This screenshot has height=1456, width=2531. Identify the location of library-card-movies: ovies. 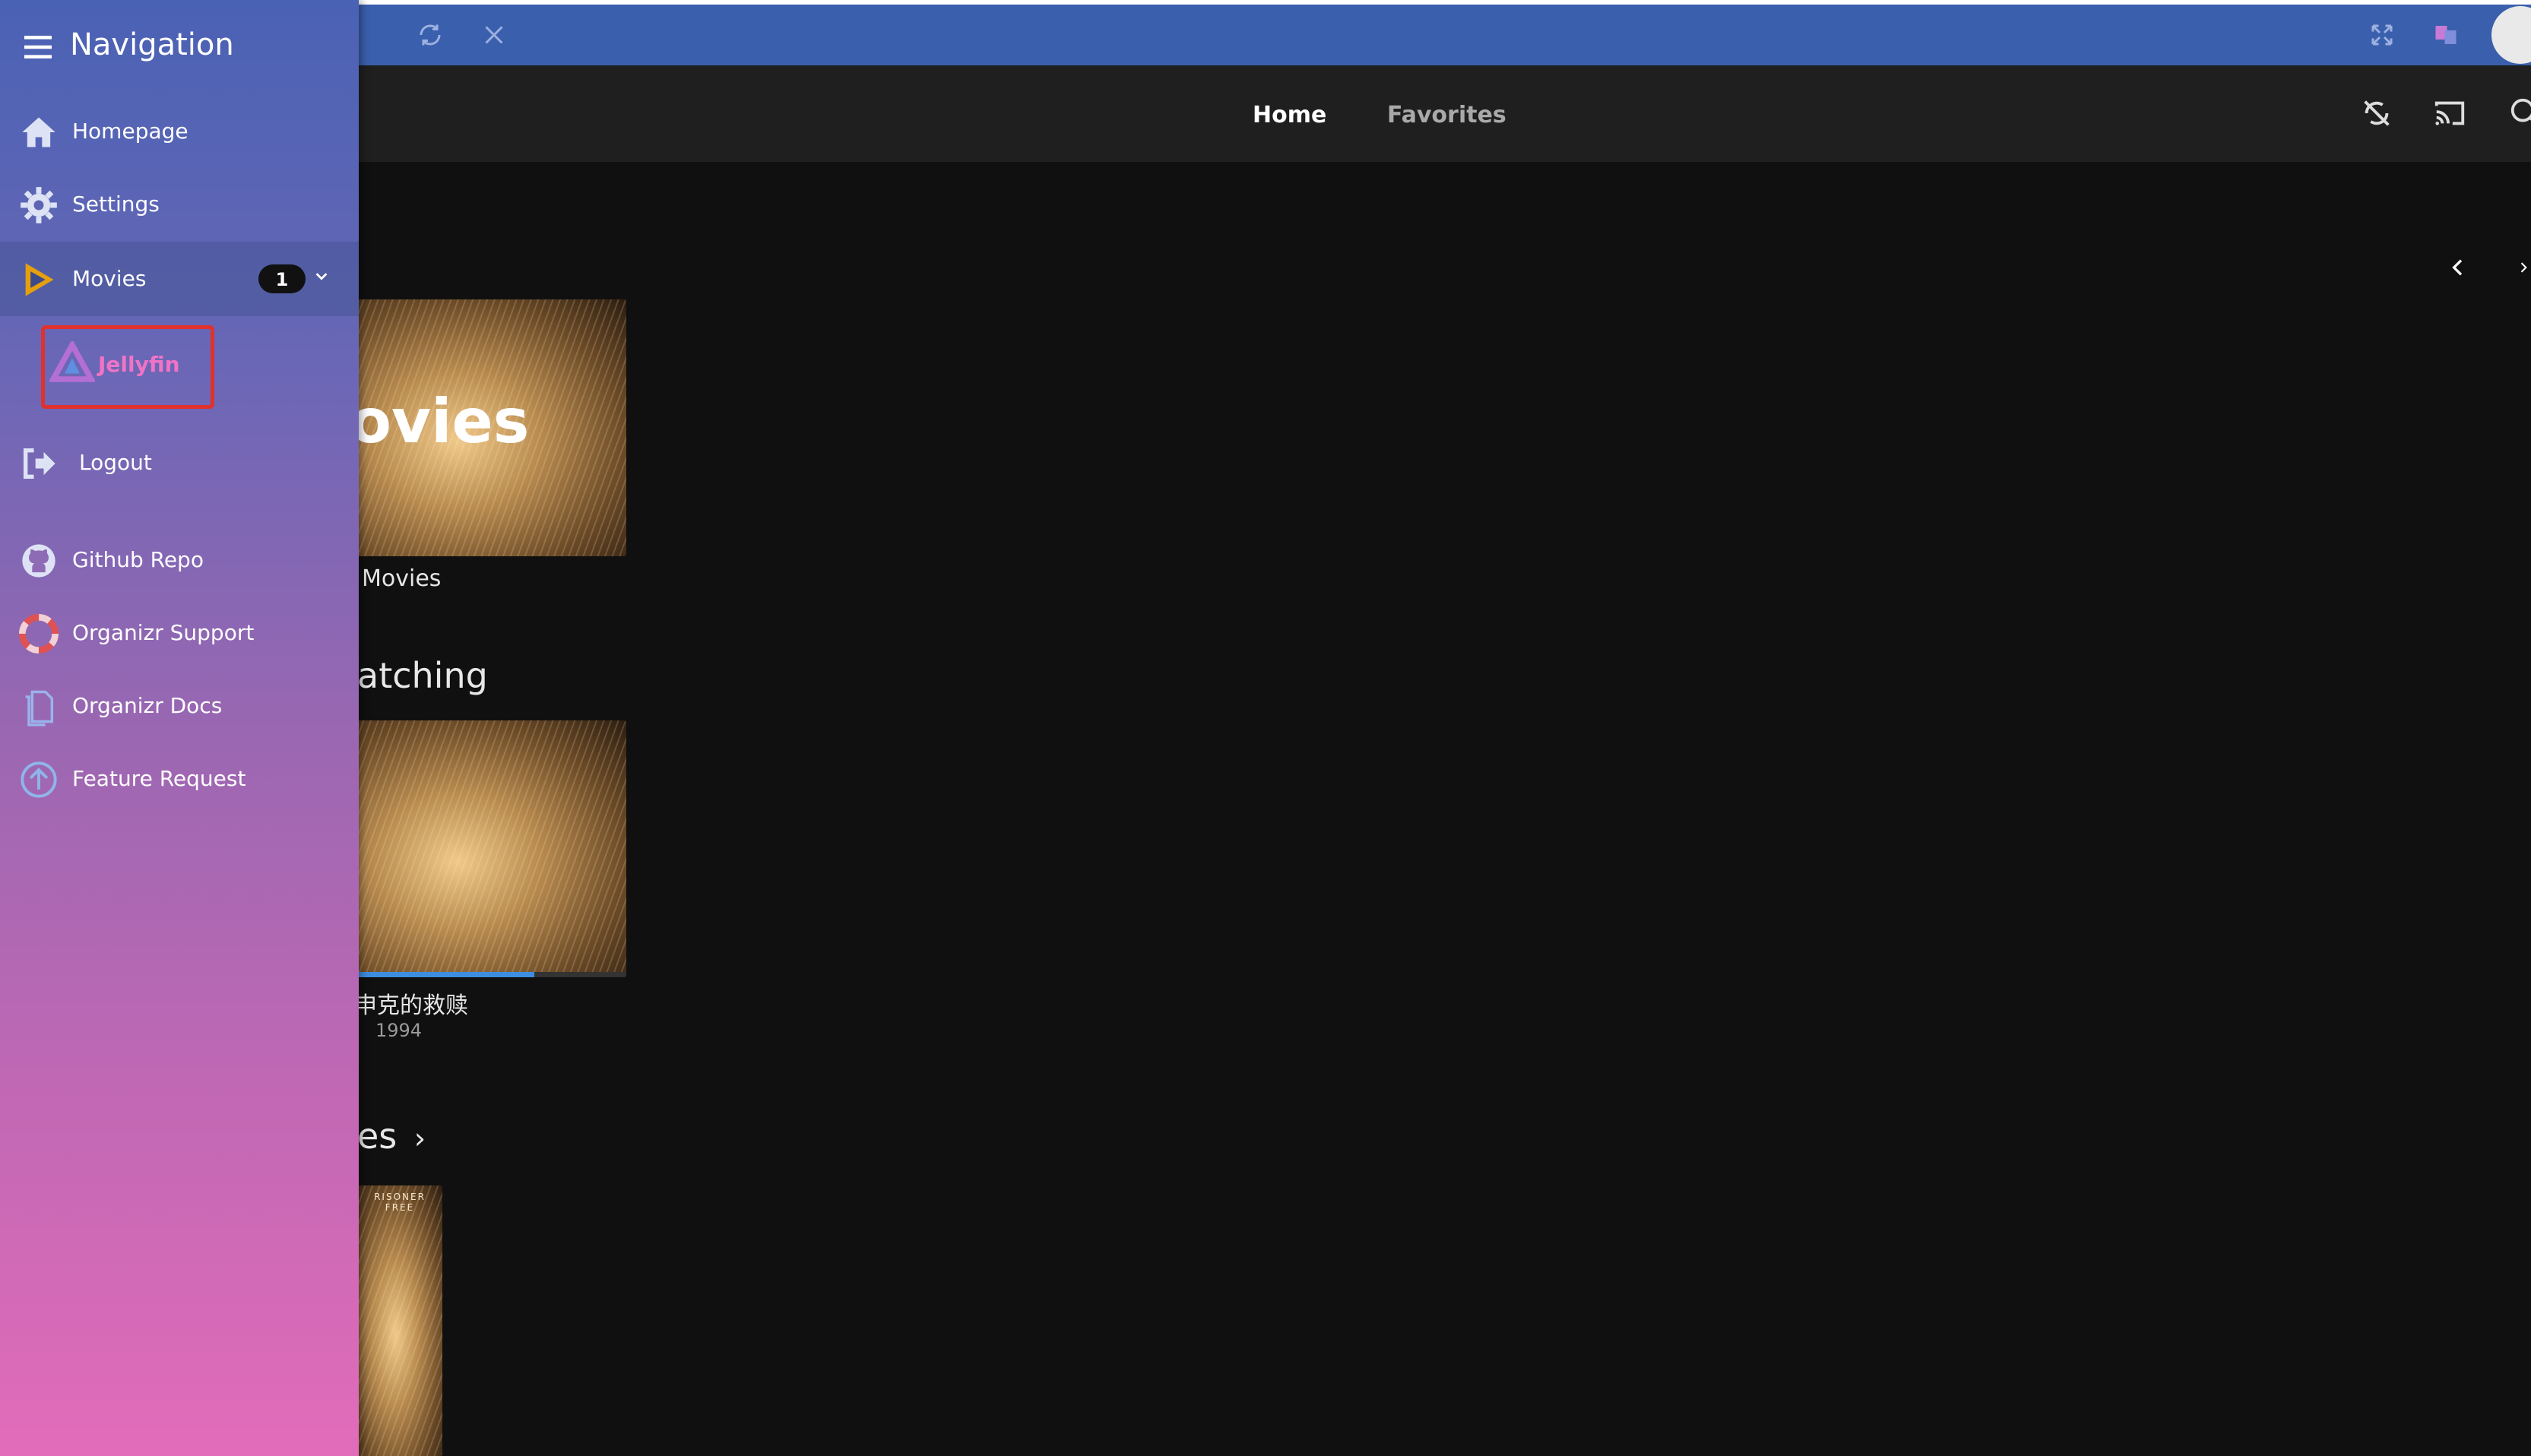
(472, 427).